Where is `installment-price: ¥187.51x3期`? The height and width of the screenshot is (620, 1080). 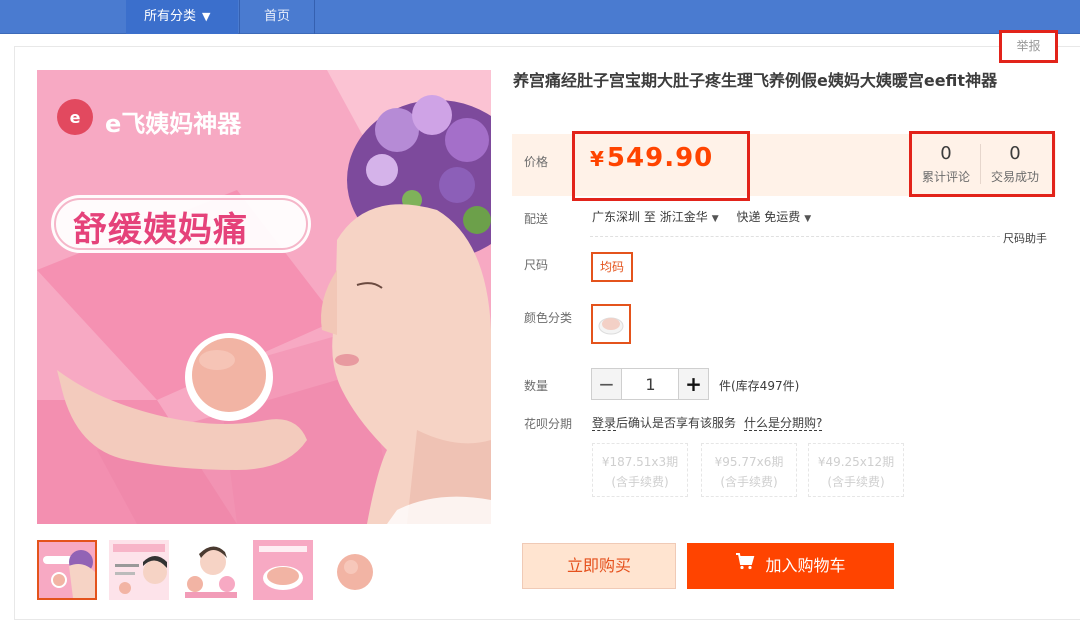 installment-price: ¥187.51x3期 is located at coordinates (640, 462).